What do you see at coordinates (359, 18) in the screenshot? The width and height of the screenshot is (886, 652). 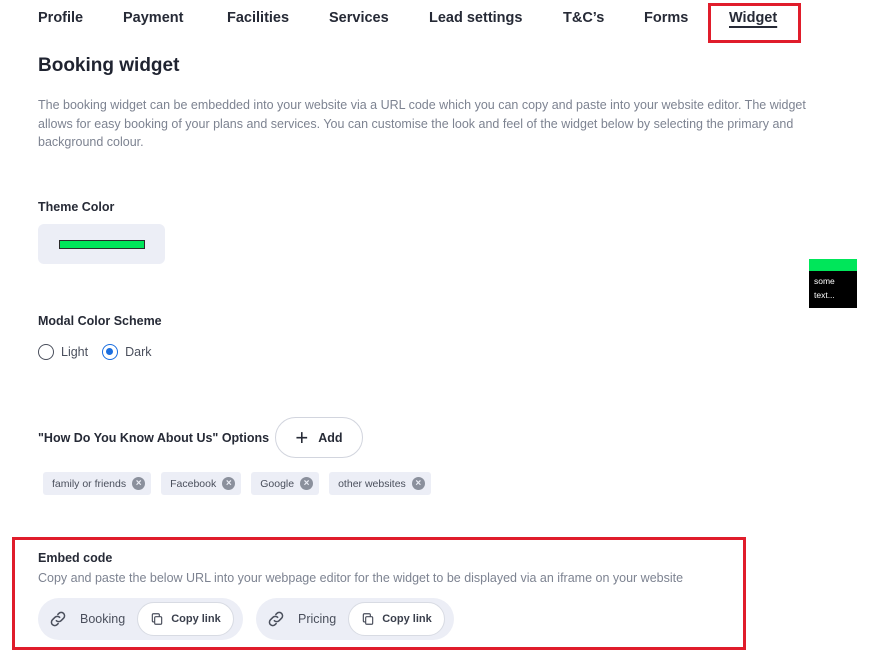 I see `tab-services: Services` at bounding box center [359, 18].